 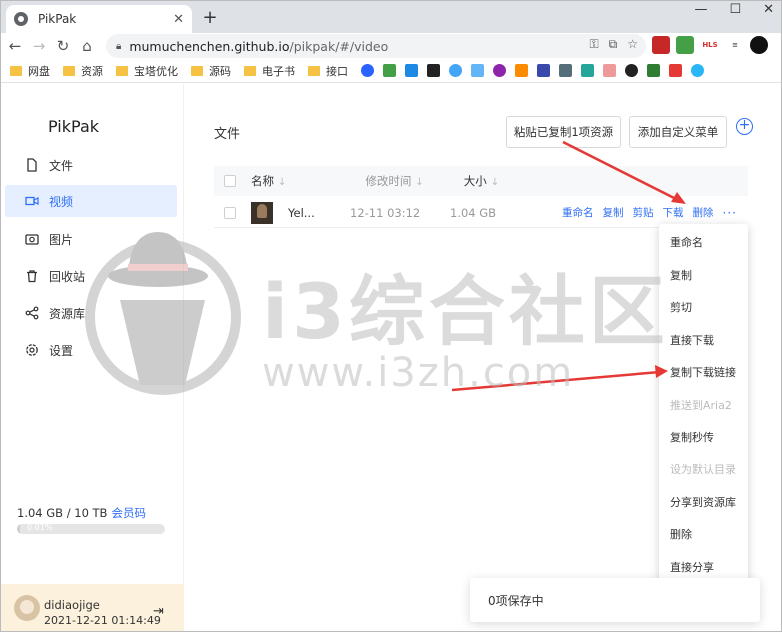 I want to click on bookmark-navy-icon, so click(x=543, y=70).